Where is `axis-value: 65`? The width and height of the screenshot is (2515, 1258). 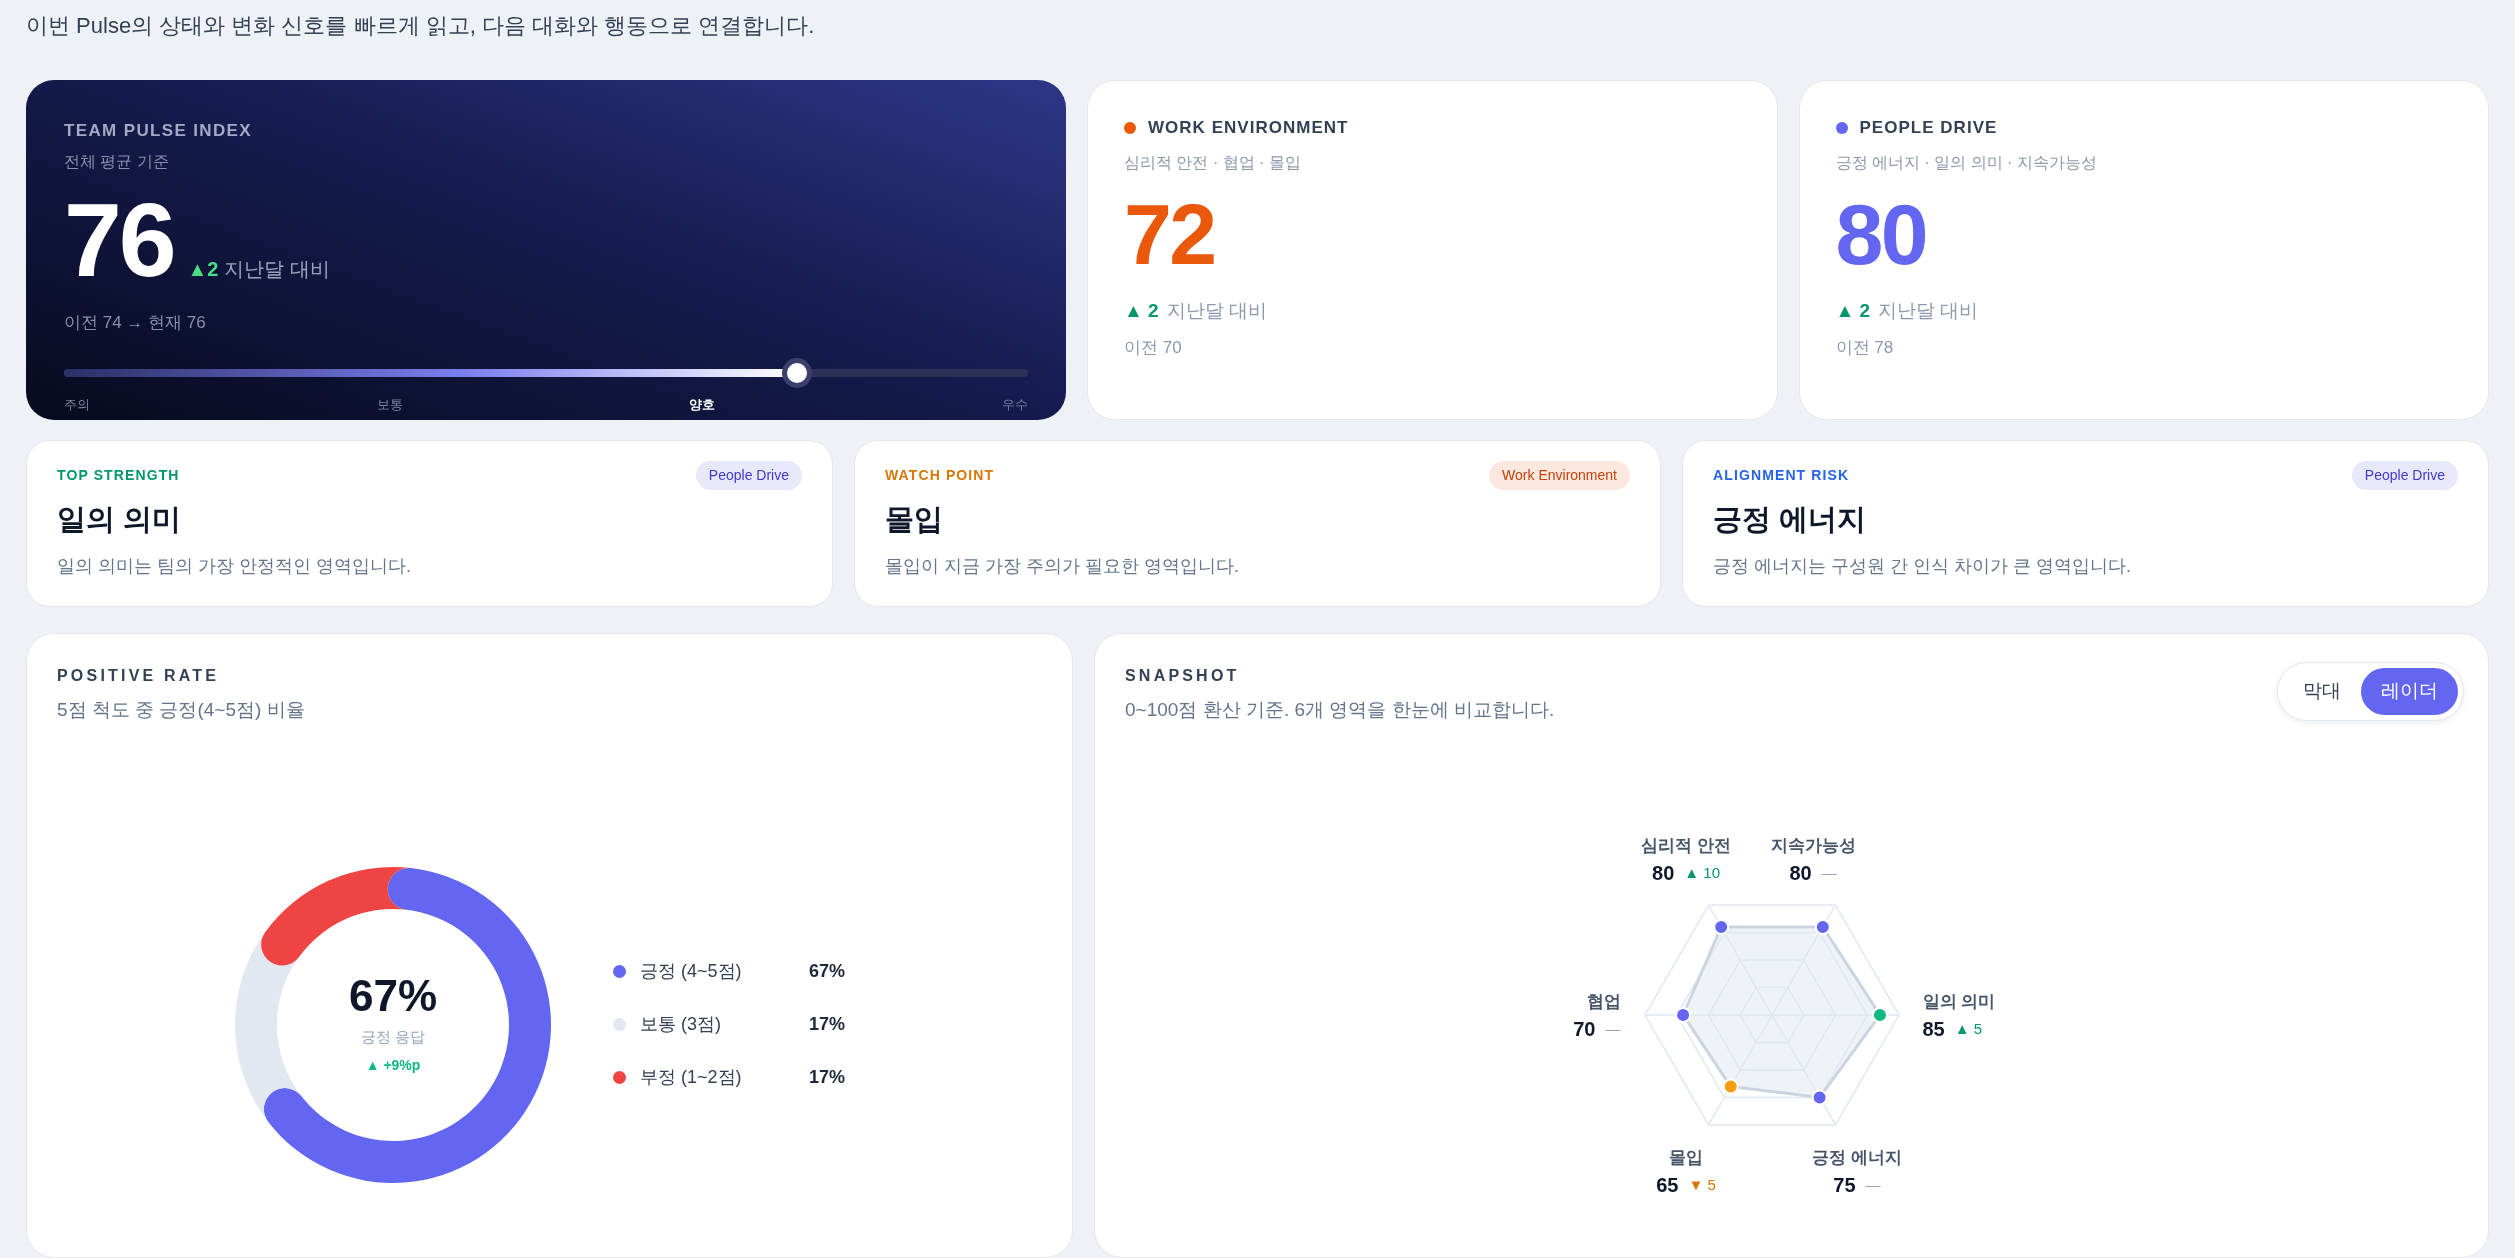
axis-value: 65 is located at coordinates (1667, 1186).